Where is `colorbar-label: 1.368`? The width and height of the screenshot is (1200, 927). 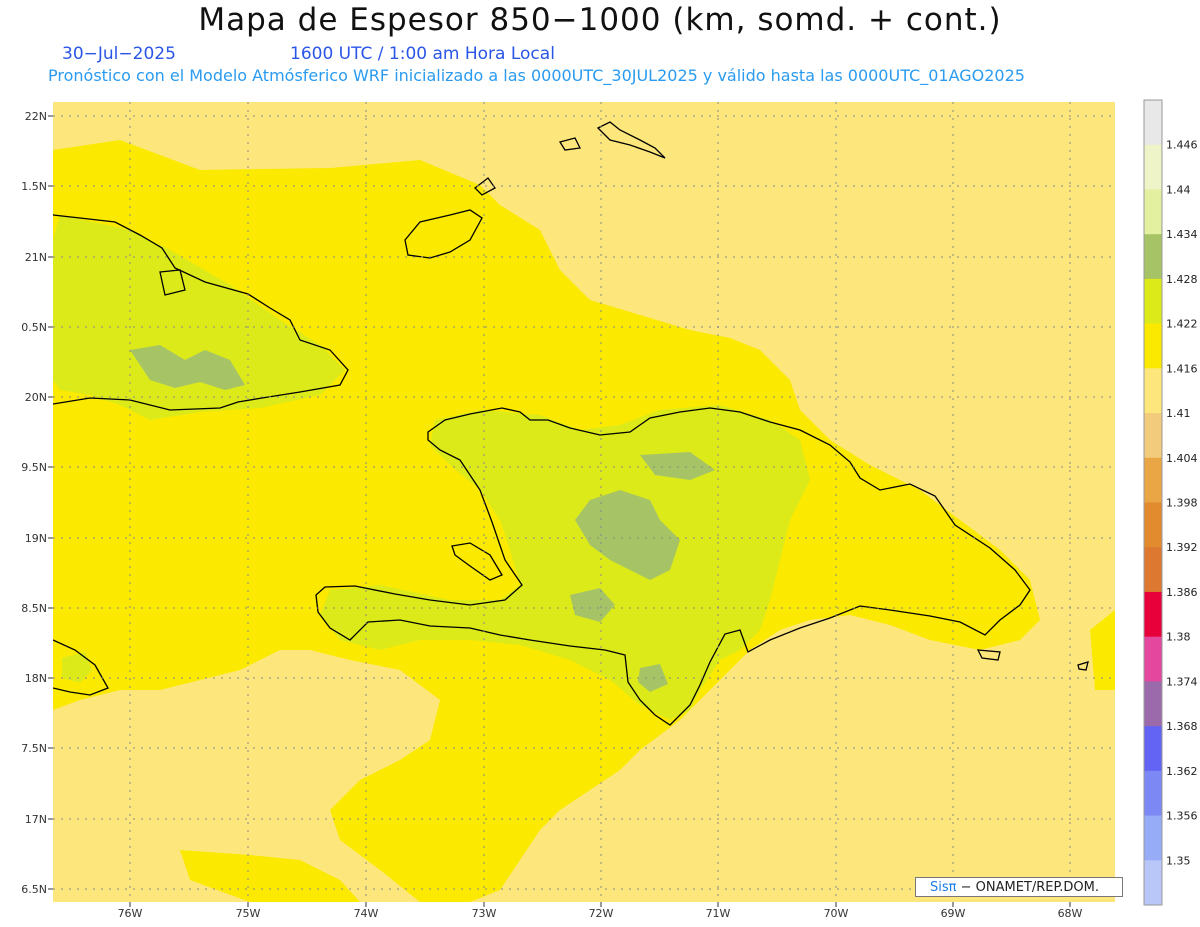
colorbar-label: 1.368 is located at coordinates (1182, 726).